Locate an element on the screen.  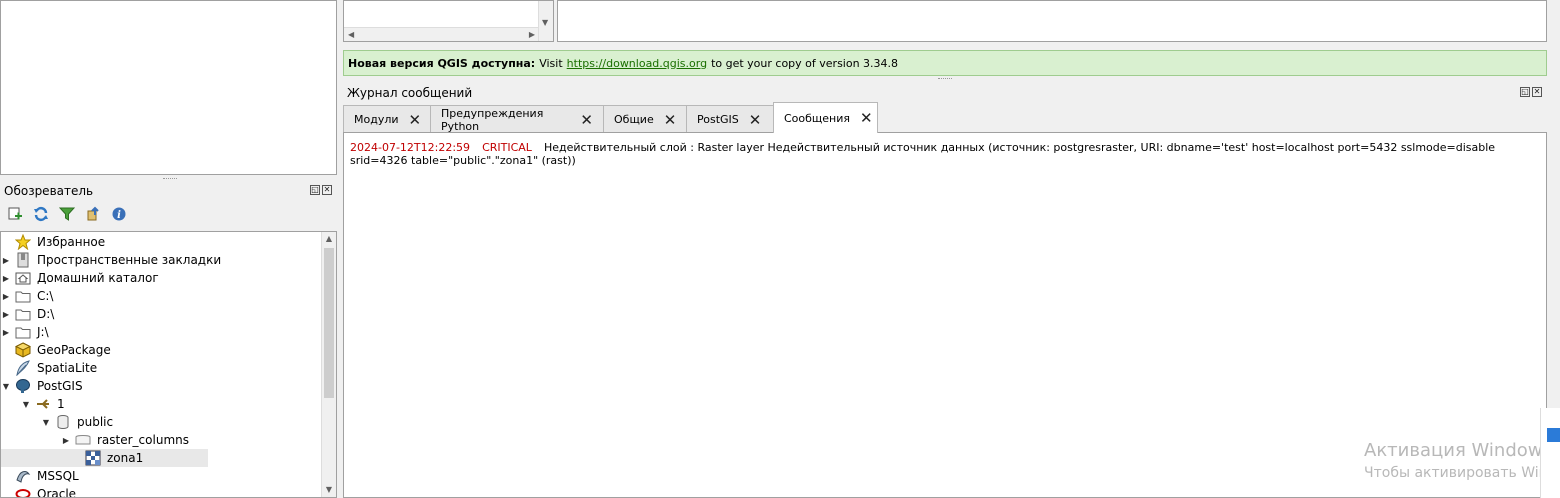
tab-general: Общие ✕ is located at coordinates (645, 119).